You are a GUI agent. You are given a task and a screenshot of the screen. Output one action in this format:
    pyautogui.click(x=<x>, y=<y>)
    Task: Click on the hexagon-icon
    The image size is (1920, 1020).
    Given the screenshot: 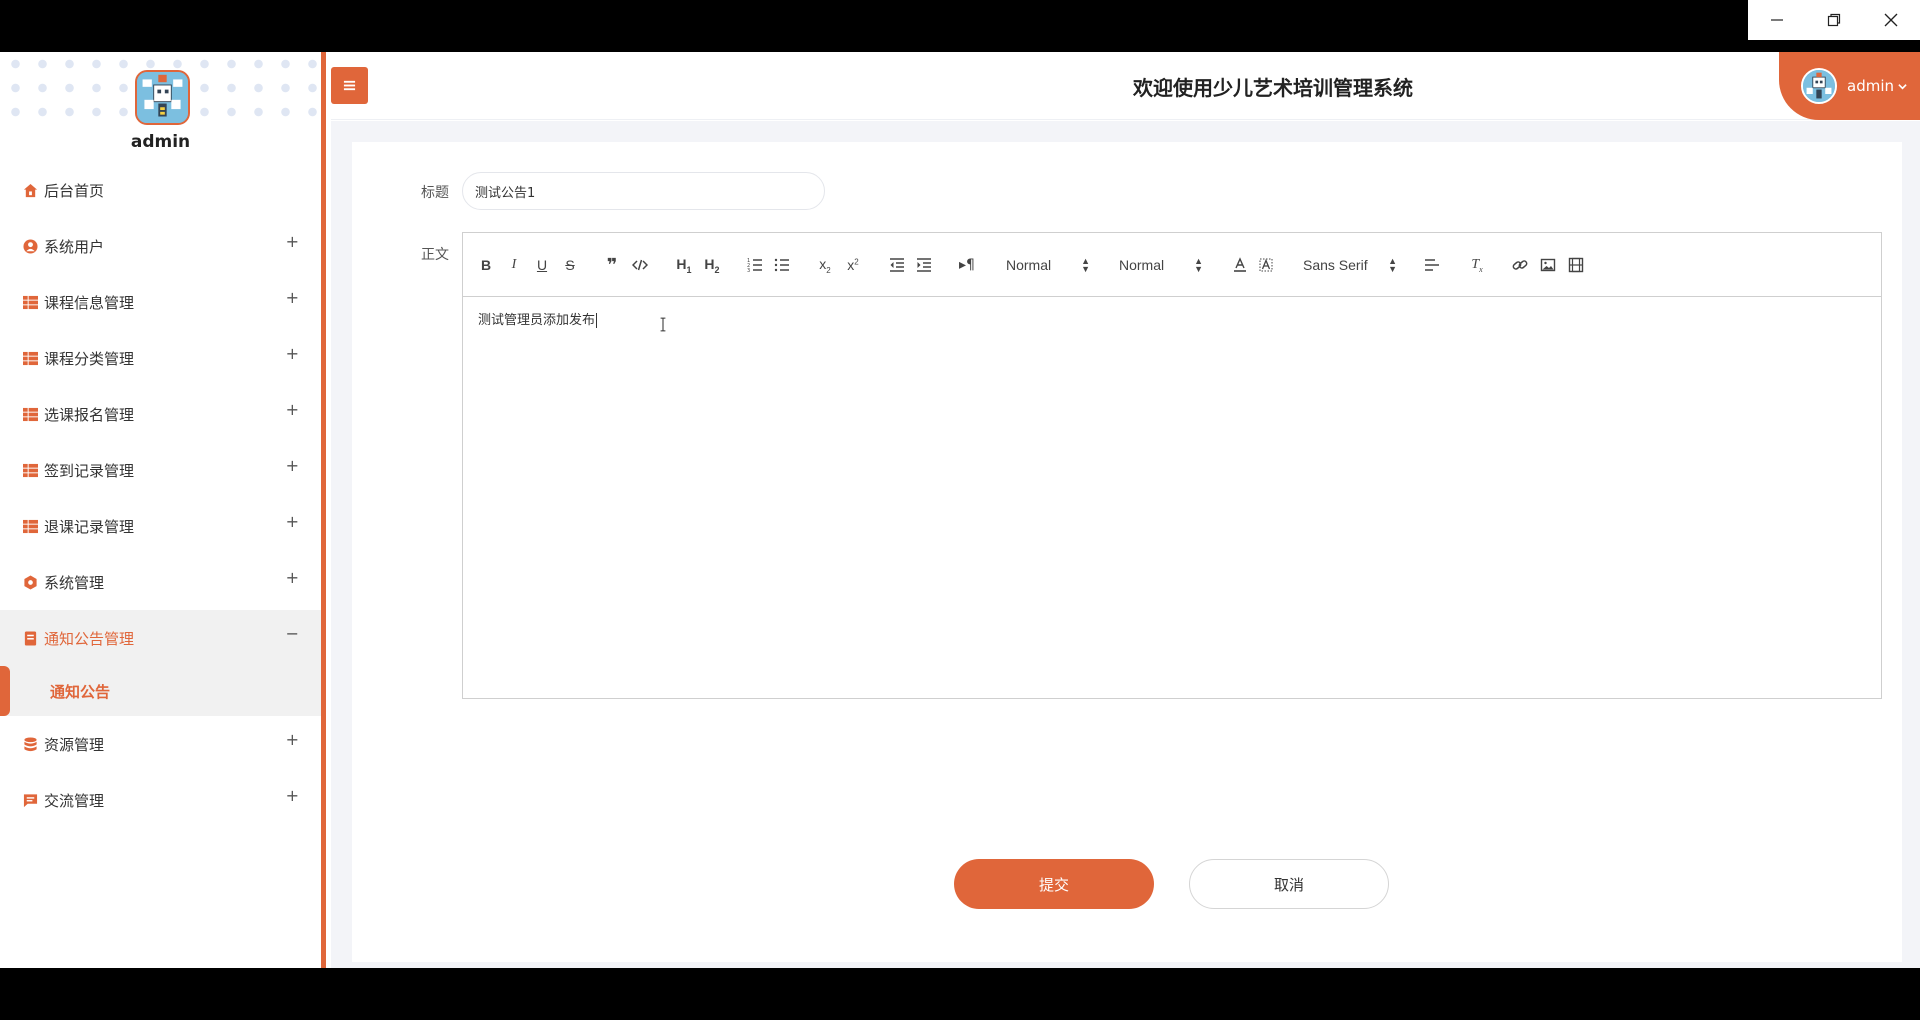 What is the action you would take?
    pyautogui.click(x=30, y=582)
    